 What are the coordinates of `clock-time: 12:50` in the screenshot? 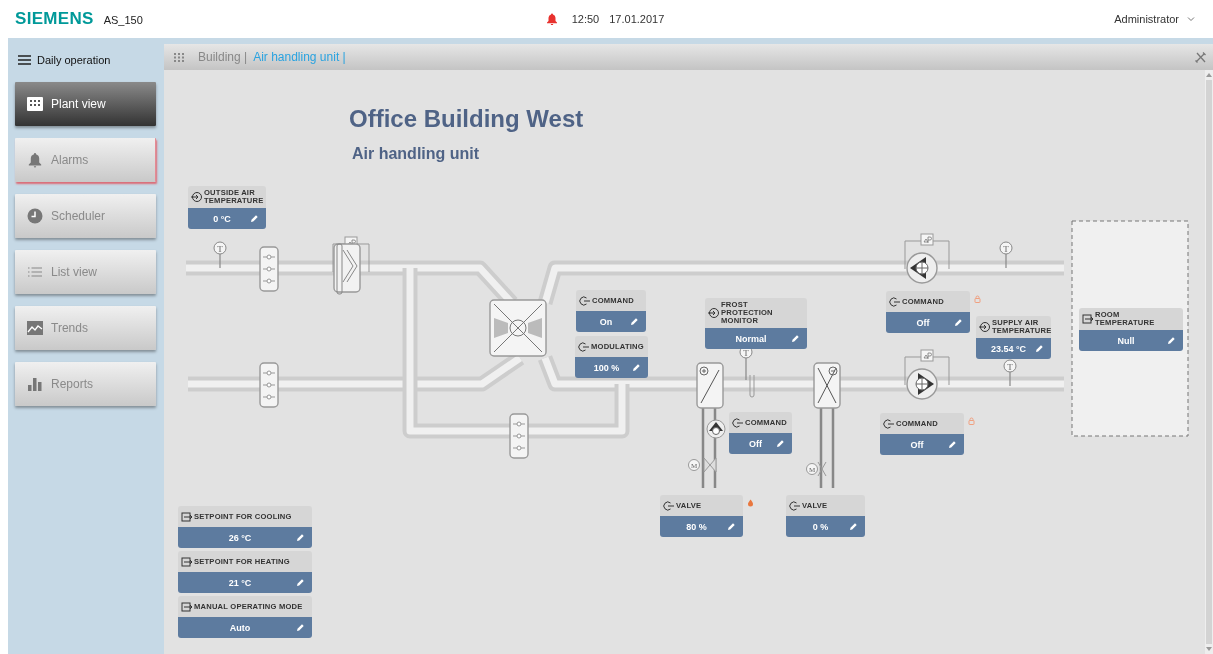 It's located at (585, 19).